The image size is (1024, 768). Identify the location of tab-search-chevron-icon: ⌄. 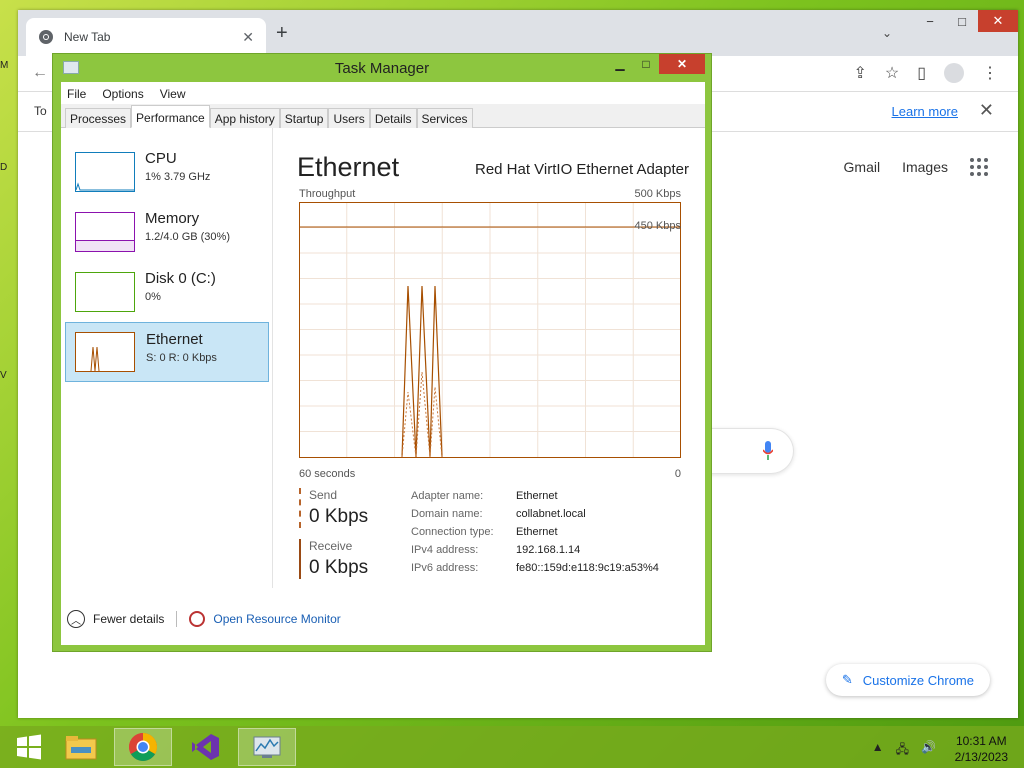
(887, 33).